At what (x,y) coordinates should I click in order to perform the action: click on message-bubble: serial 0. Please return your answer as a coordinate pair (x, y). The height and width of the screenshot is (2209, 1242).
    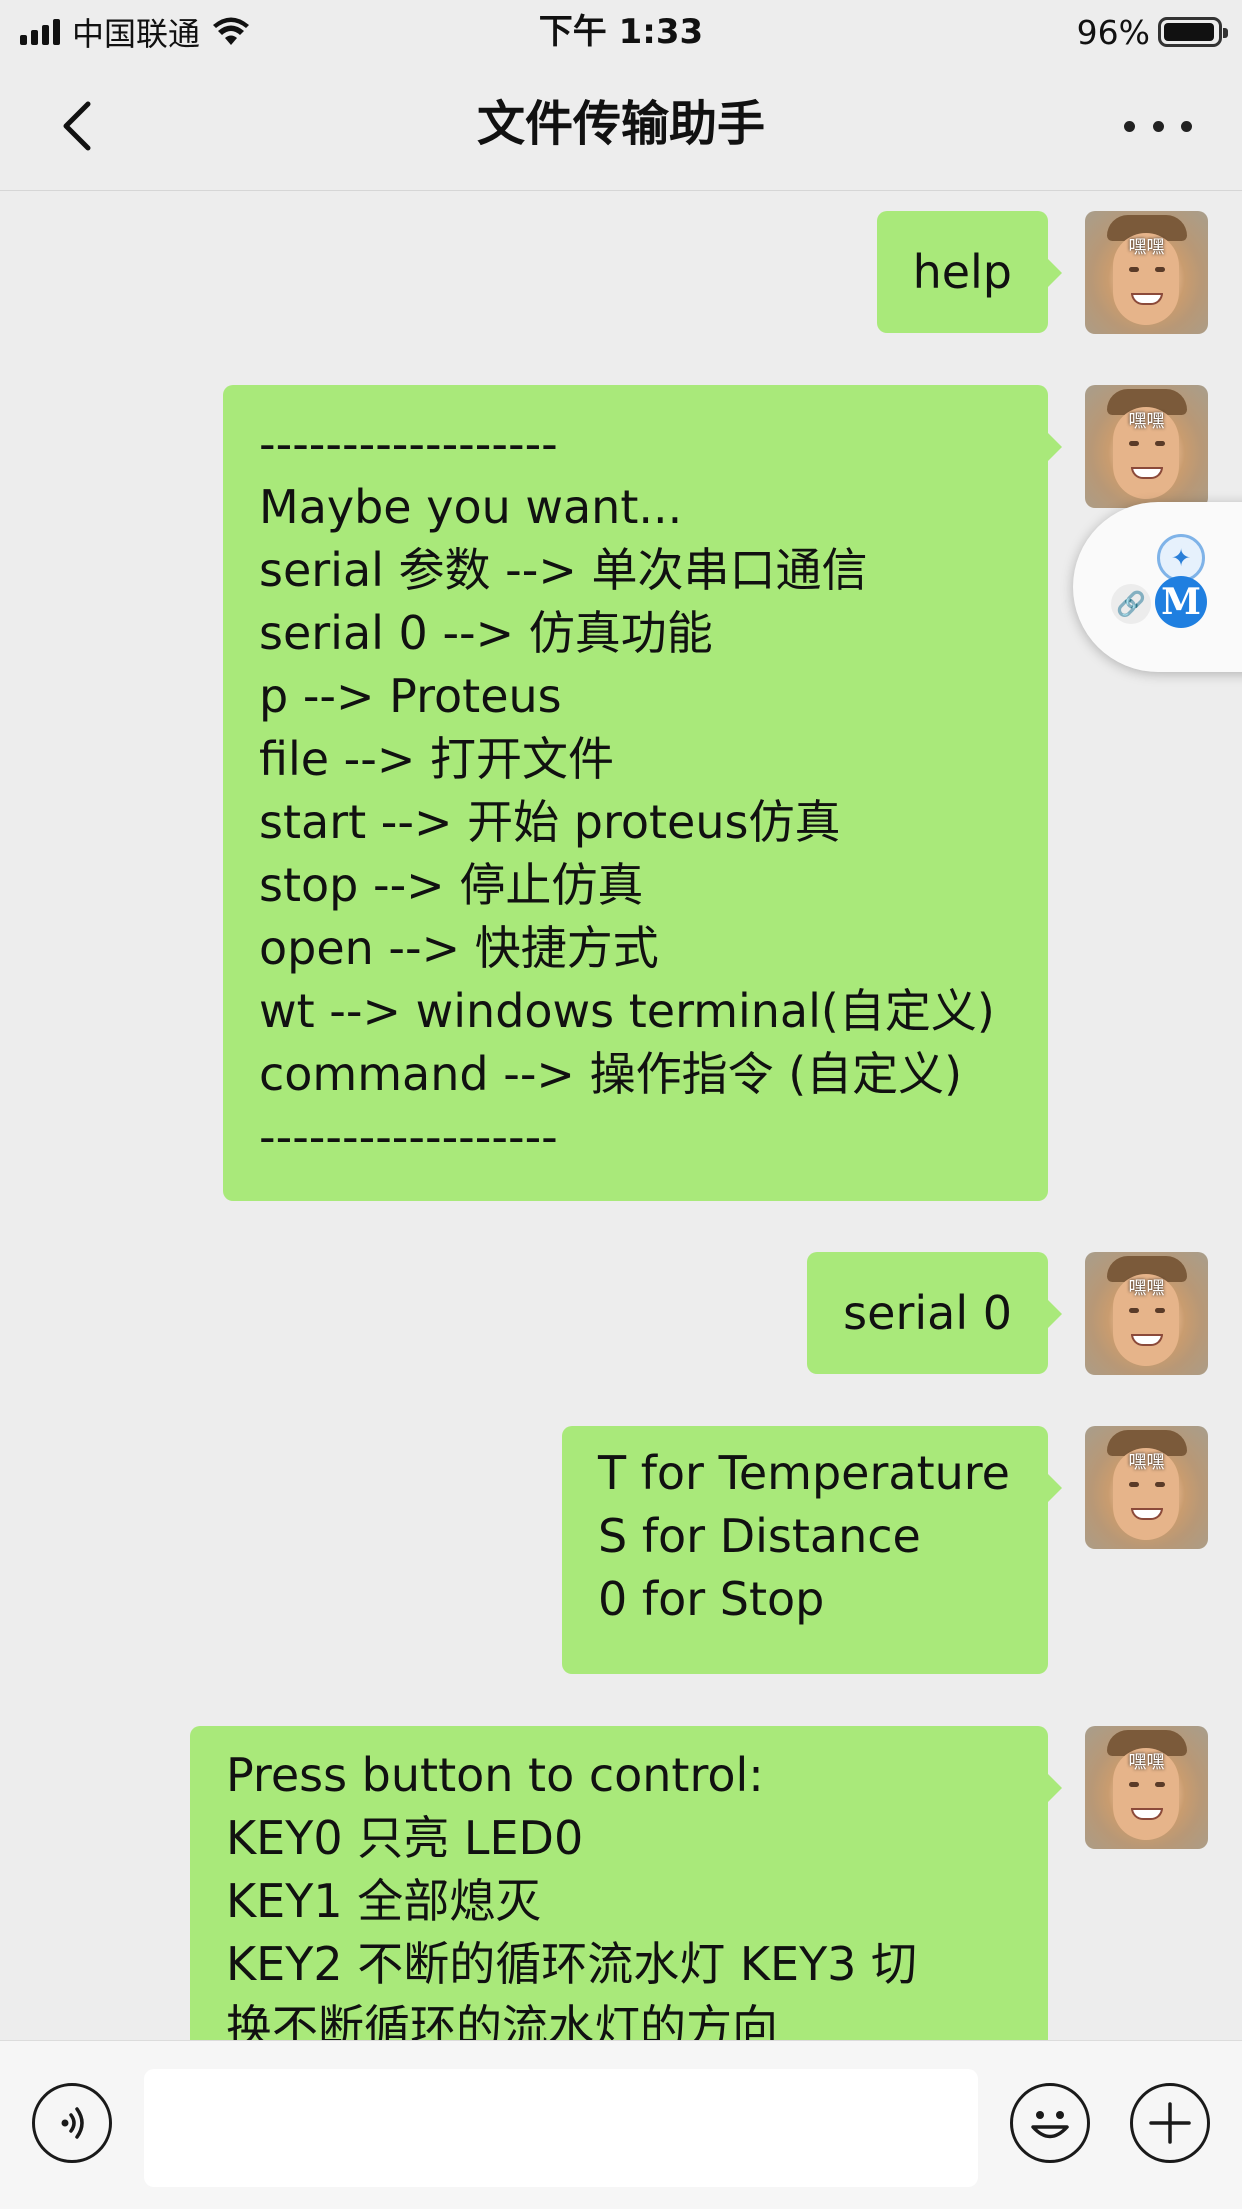
    Looking at the image, I should click on (934, 1313).